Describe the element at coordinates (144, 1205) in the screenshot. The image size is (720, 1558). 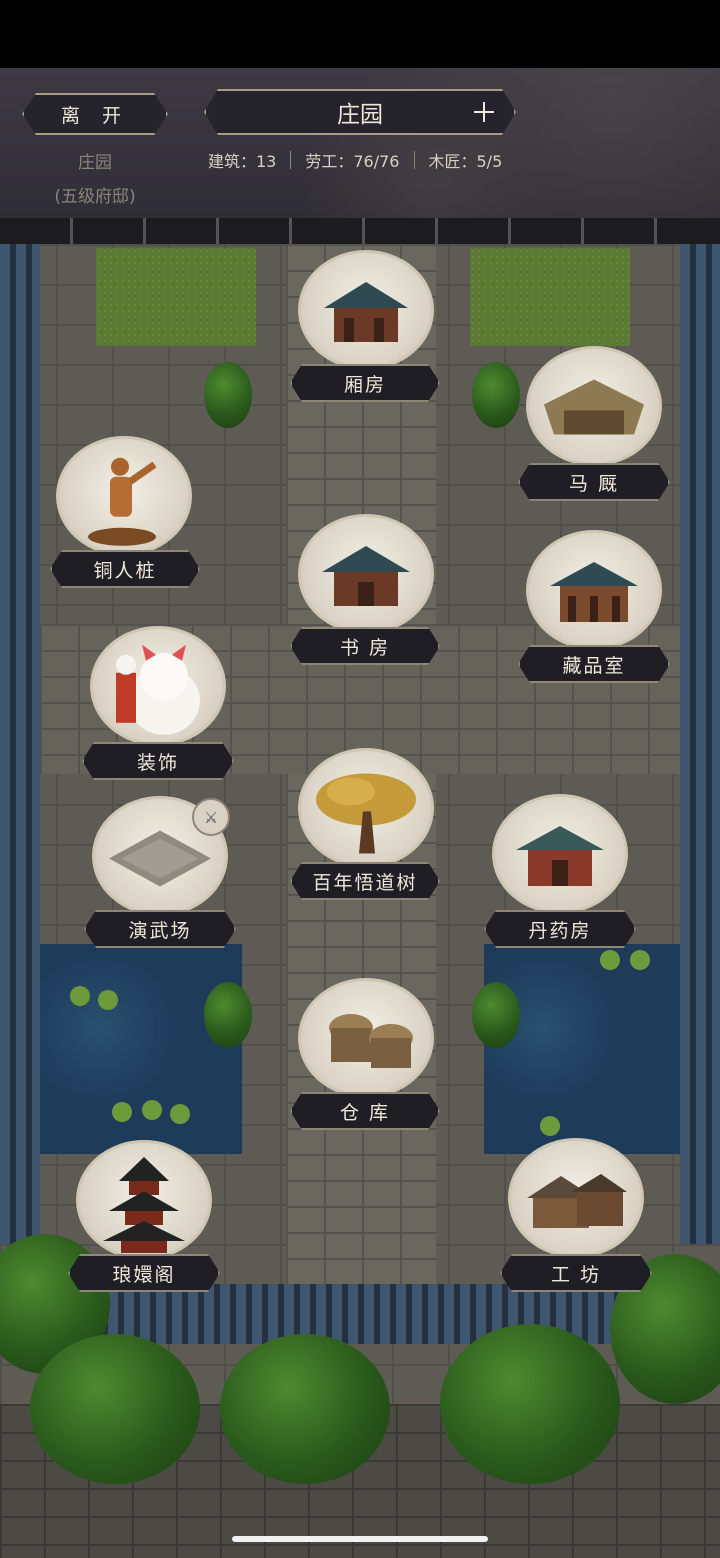
I see `pagoda-icon` at that location.